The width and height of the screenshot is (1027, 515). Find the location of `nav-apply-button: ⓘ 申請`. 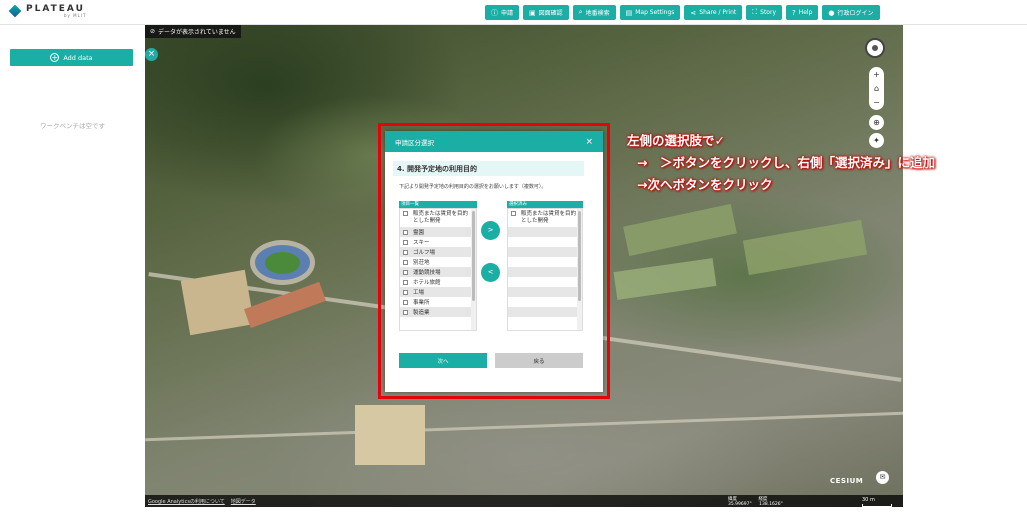

nav-apply-button: ⓘ 申請 is located at coordinates (502, 12).